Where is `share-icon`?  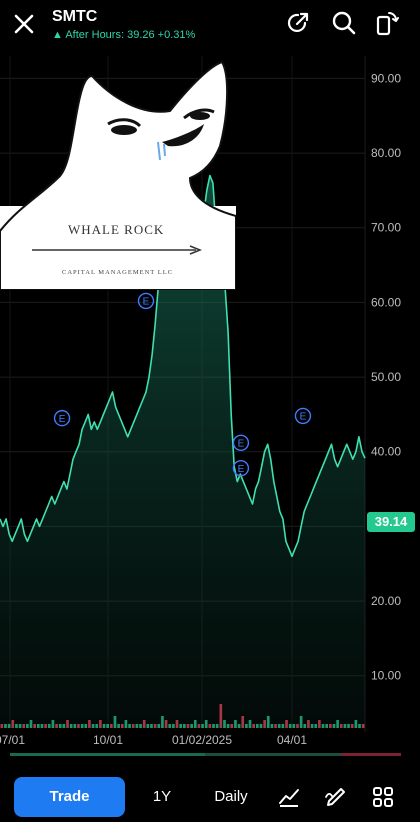
share-icon is located at coordinates (298, 23).